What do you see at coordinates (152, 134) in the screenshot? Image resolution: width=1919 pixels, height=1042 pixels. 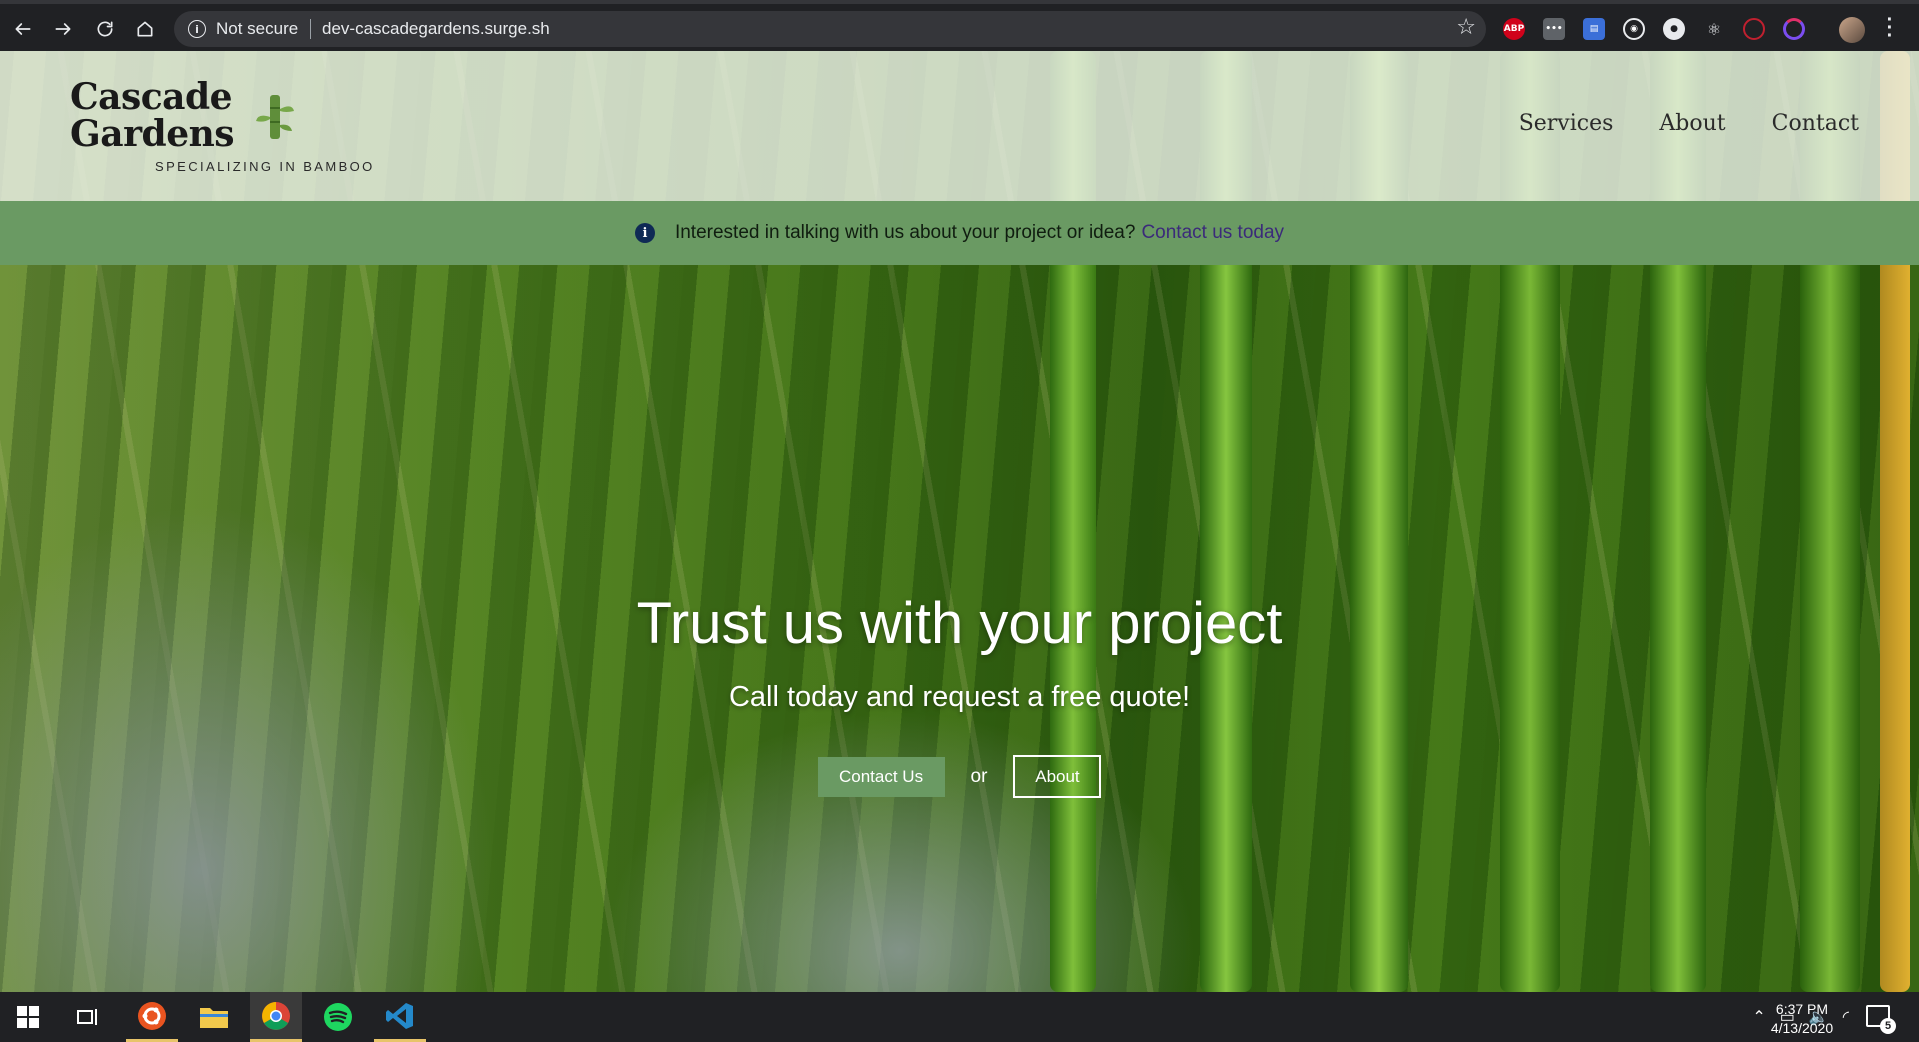 I see `logo-line-2: Gardens` at bounding box center [152, 134].